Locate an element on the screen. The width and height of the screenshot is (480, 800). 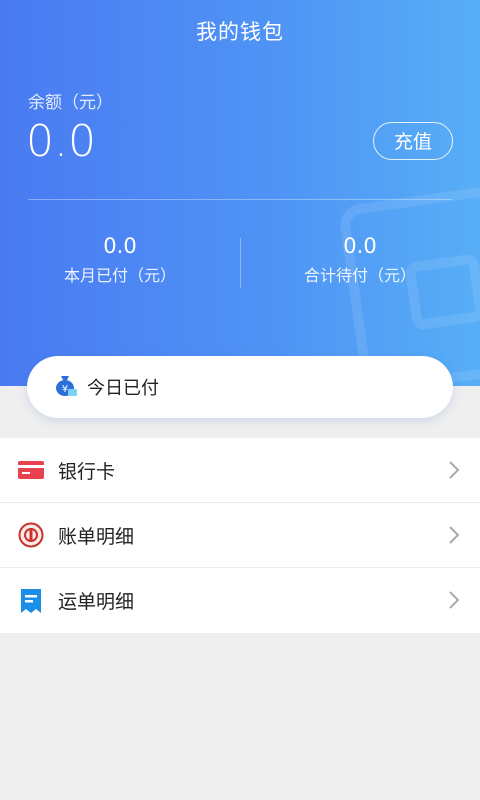
monthly-paid-value: 0.0 is located at coordinates (120, 246).